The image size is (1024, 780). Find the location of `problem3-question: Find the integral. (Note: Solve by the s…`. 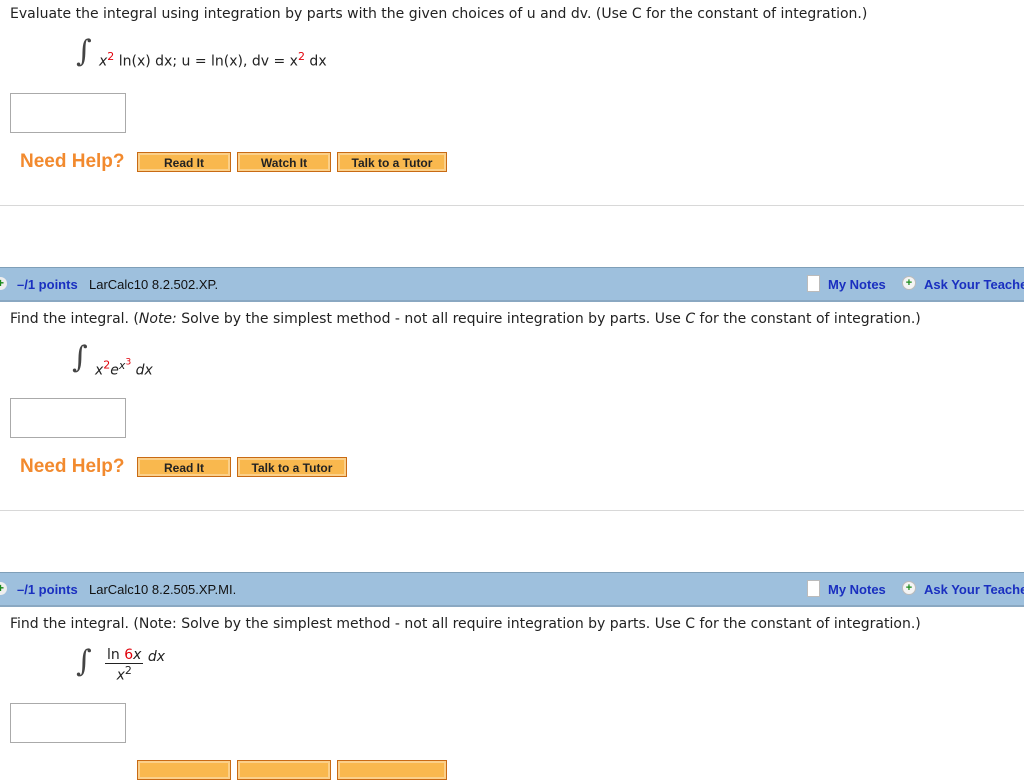

problem3-question: Find the integral. (Note: Solve by the s… is located at coordinates (465, 624).